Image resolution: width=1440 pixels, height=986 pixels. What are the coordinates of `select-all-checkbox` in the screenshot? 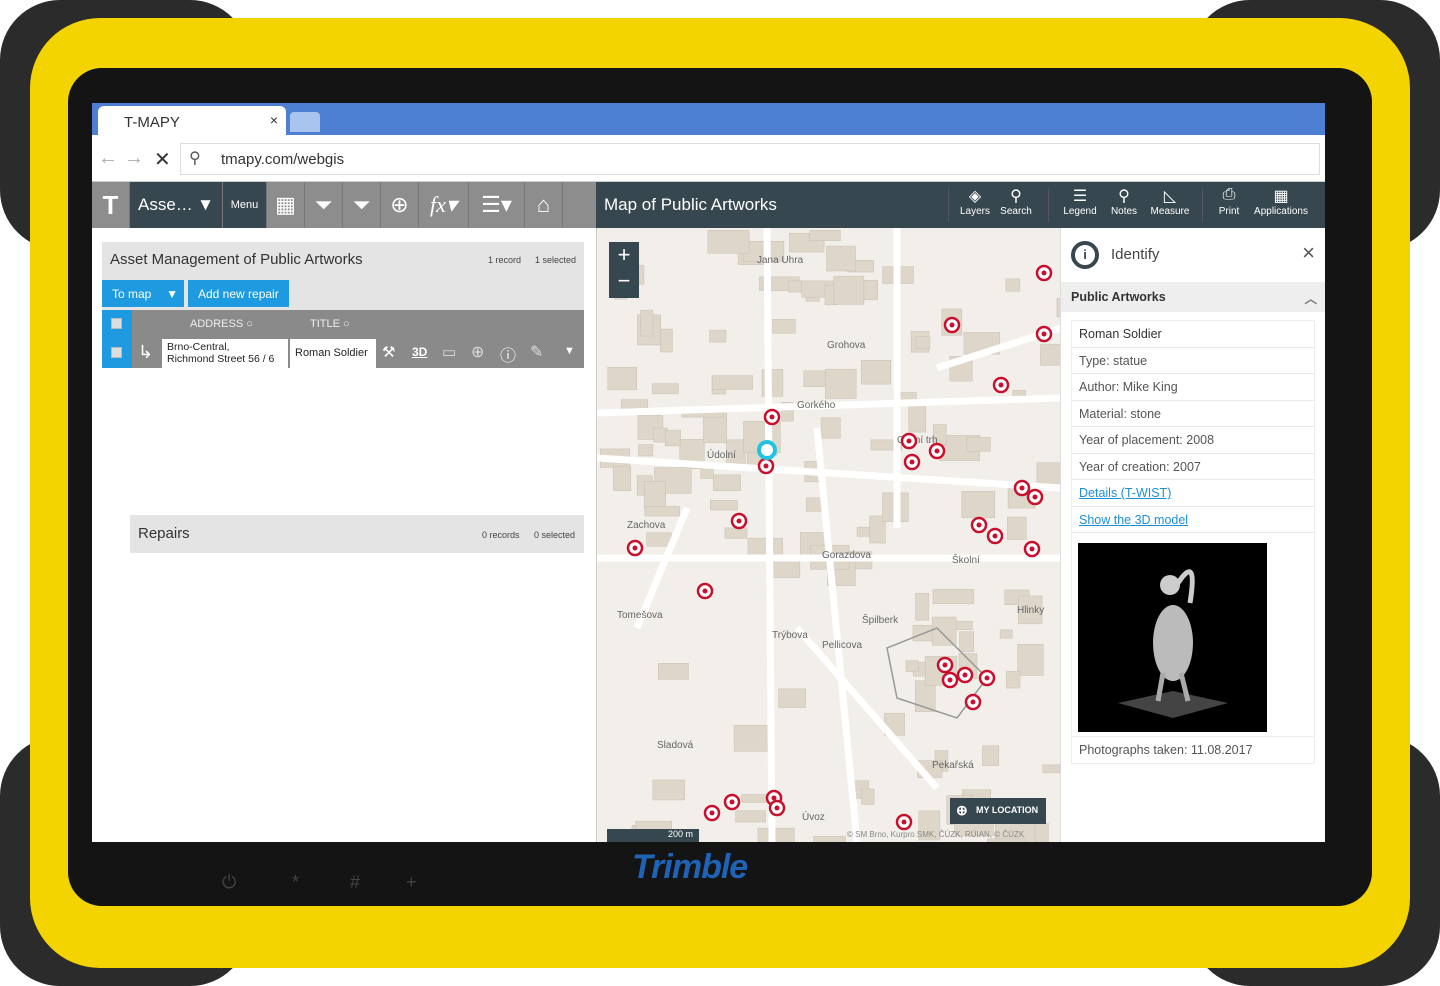 It's located at (116, 323).